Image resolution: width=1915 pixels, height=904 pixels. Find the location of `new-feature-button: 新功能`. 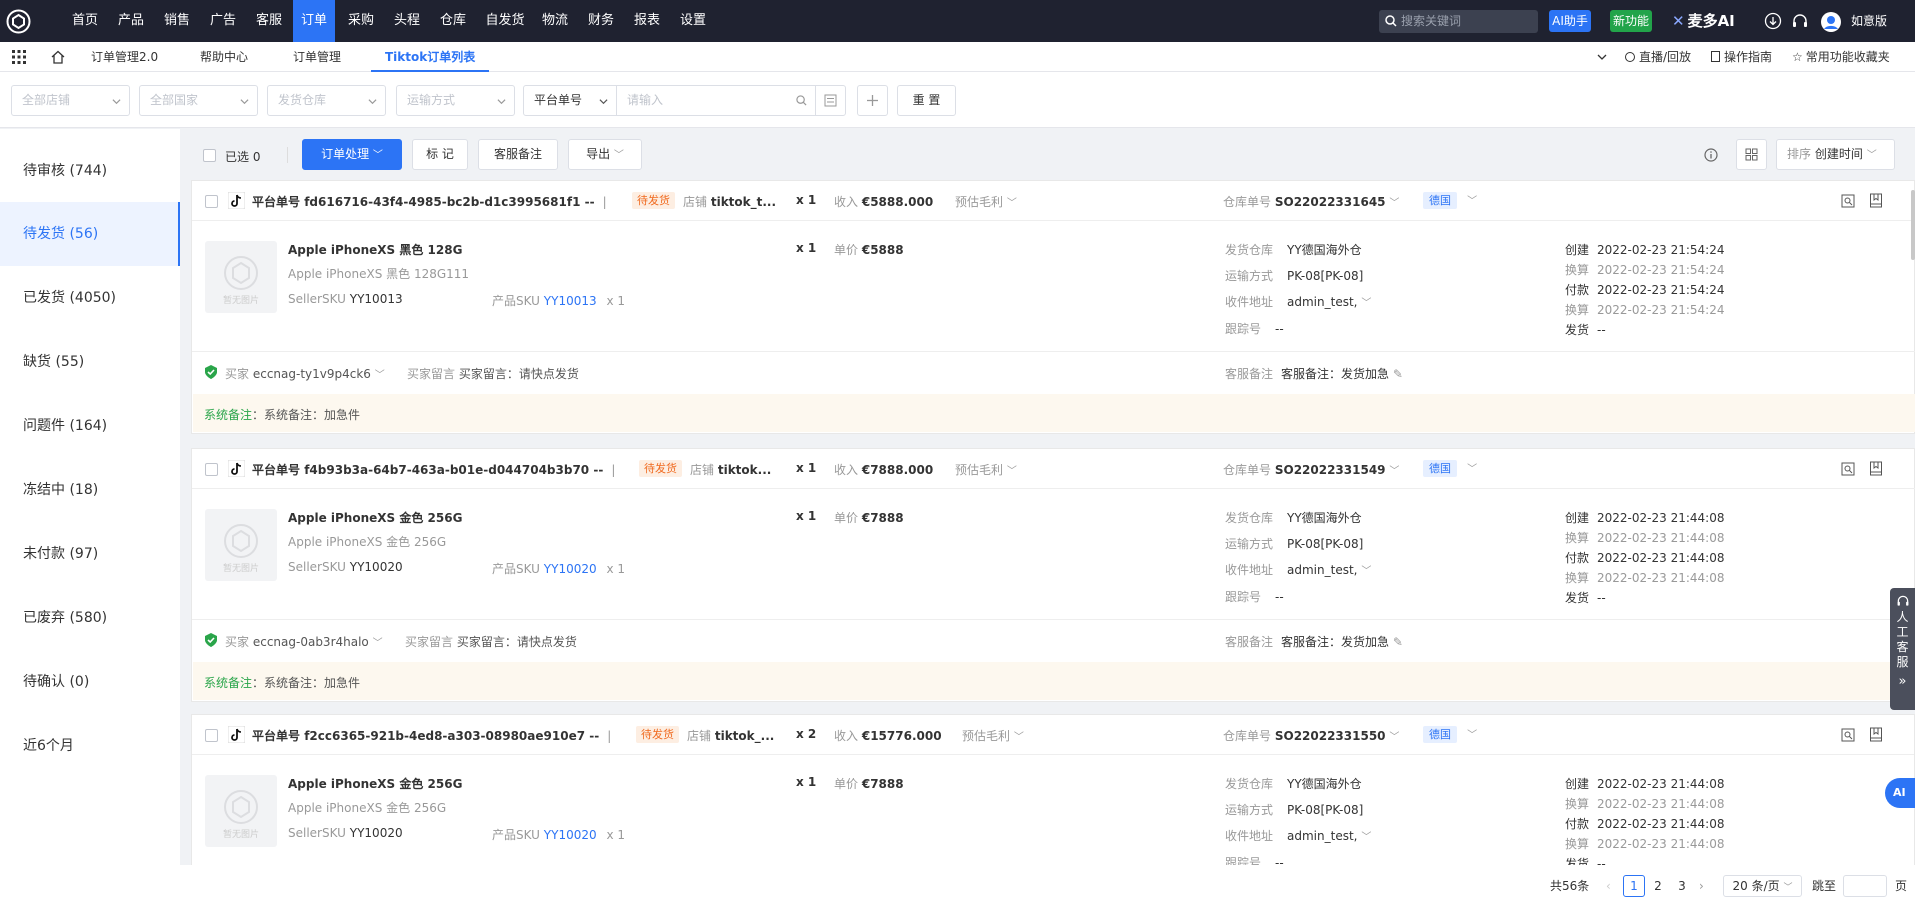

new-feature-button: 新功能 is located at coordinates (1631, 21).